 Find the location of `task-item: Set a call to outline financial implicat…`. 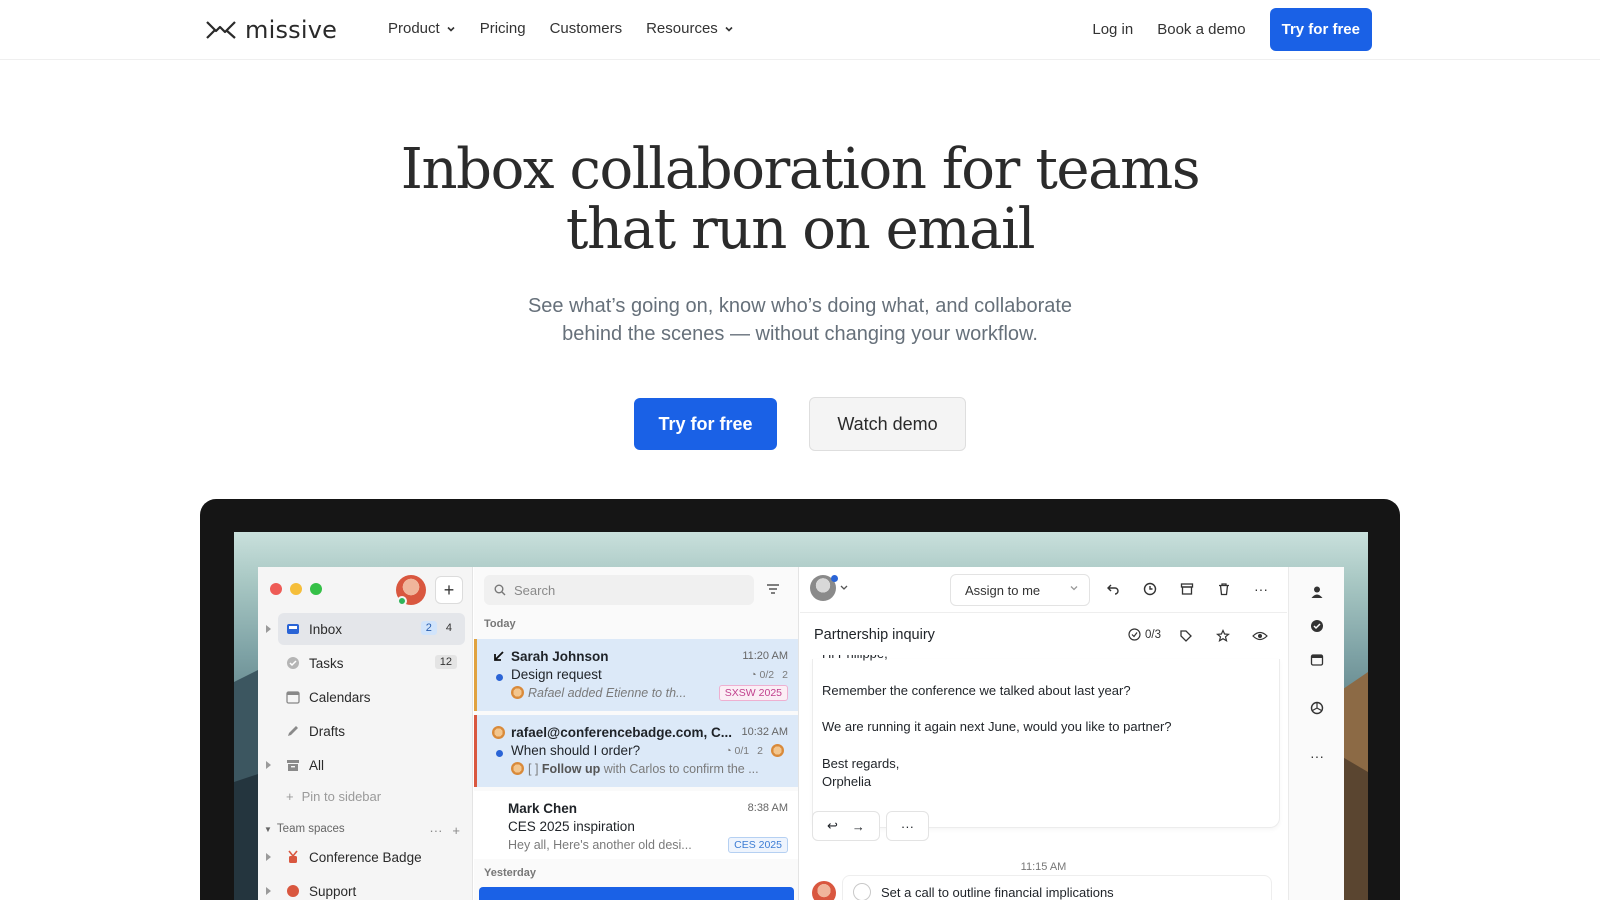

task-item: Set a call to outline financial implicat… is located at coordinates (1057, 887).